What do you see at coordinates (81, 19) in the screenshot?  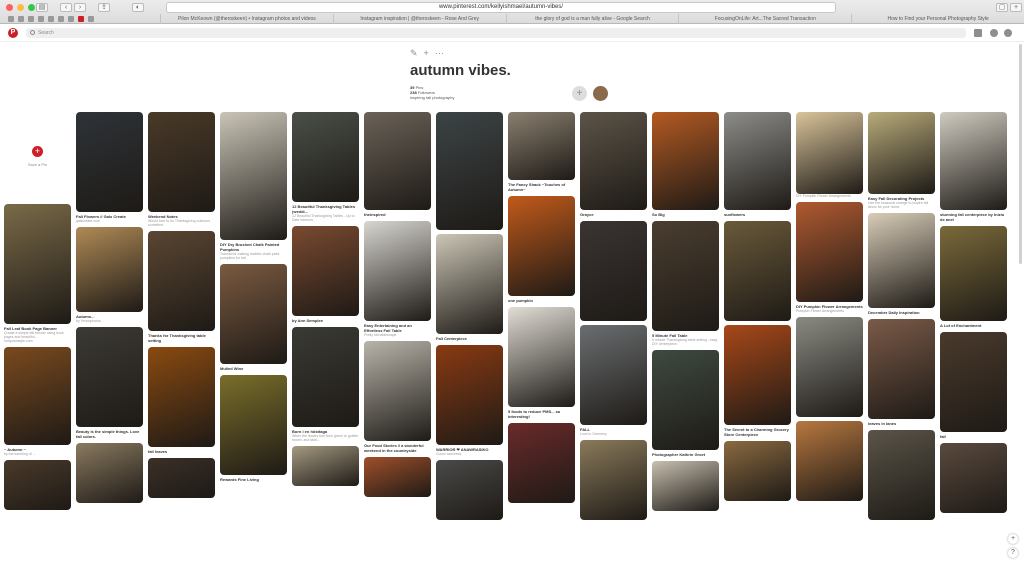 I see `pinterest-favorite-icon` at bounding box center [81, 19].